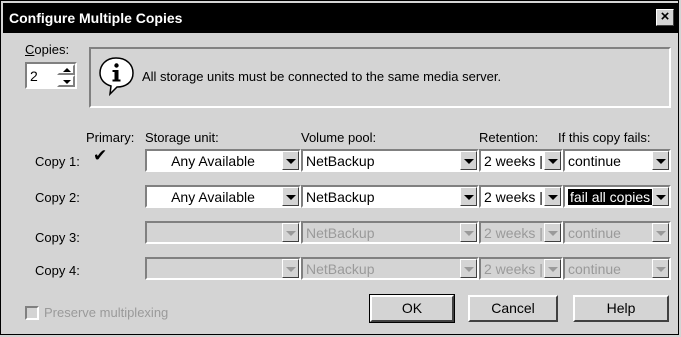  Describe the element at coordinates (340, 269) in the screenshot. I see `copy-4-volume-pool-value: NetBackup` at that location.